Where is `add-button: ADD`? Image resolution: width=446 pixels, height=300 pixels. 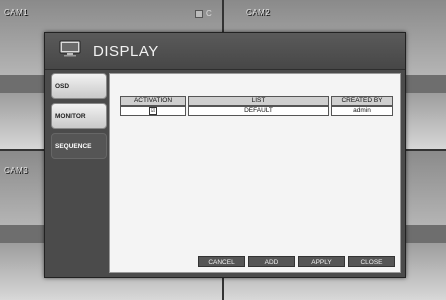 add-button: ADD is located at coordinates (271, 261).